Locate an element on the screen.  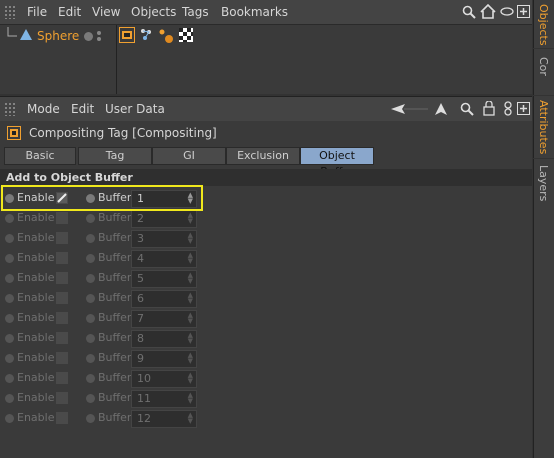
buffer-number-field: 4 ▲ ▼ is located at coordinates (164, 259).